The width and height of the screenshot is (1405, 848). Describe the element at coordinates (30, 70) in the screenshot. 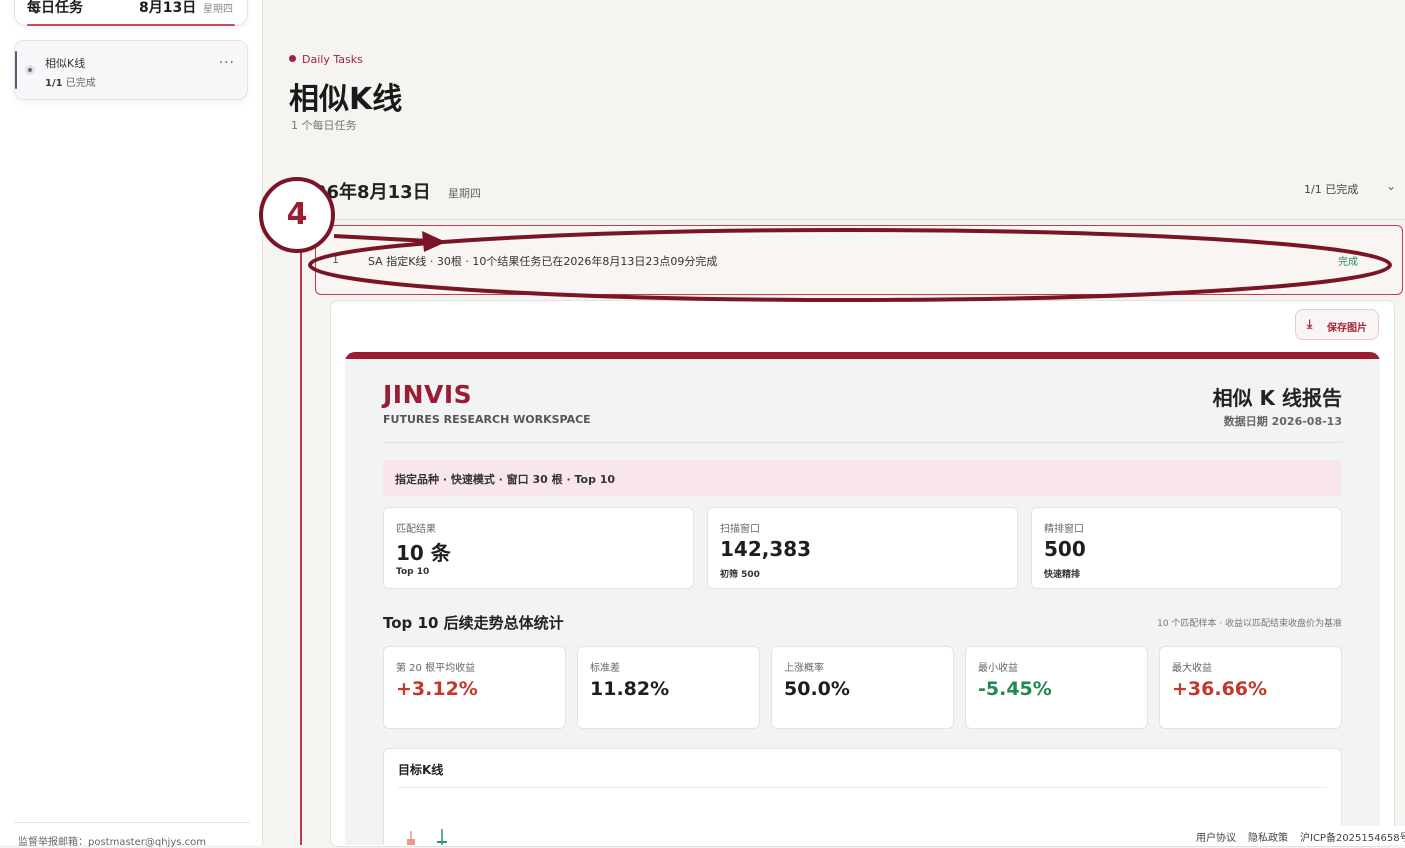

I see `task-status-icon` at that location.